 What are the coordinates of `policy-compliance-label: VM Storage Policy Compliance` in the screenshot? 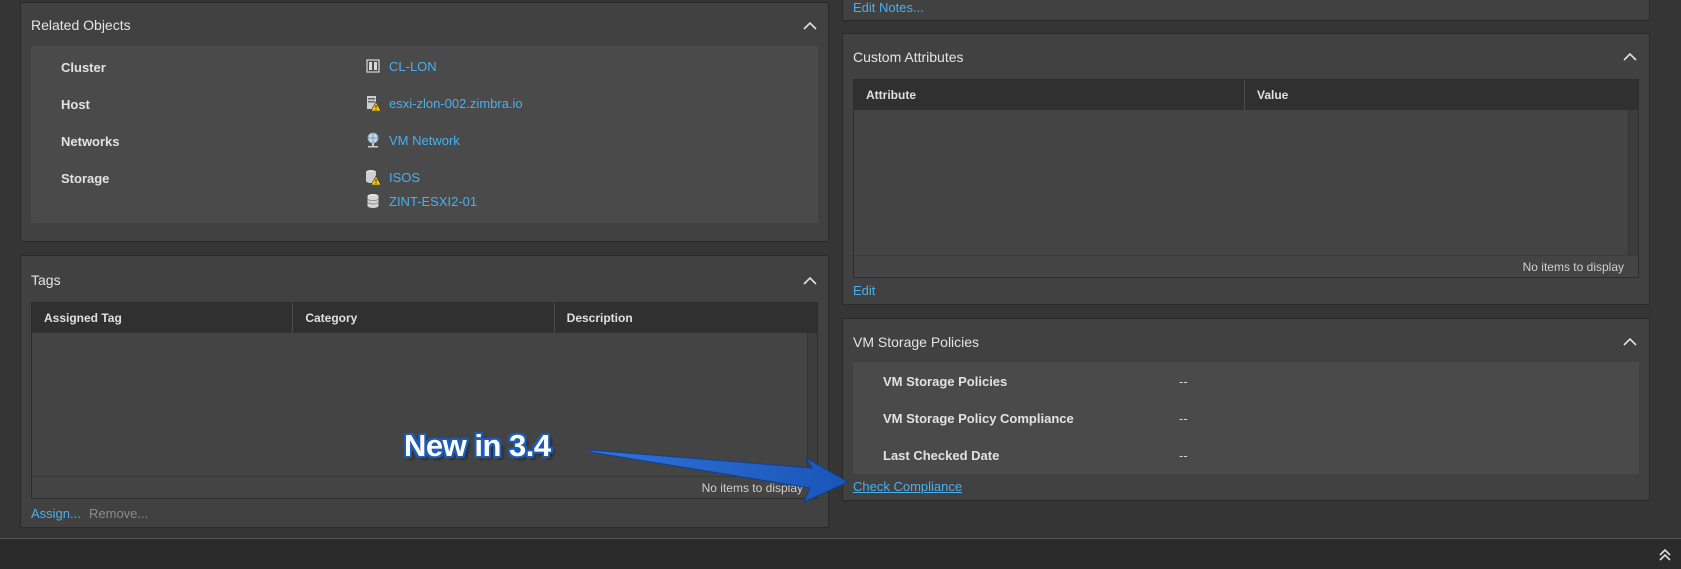 It's located at (978, 418).